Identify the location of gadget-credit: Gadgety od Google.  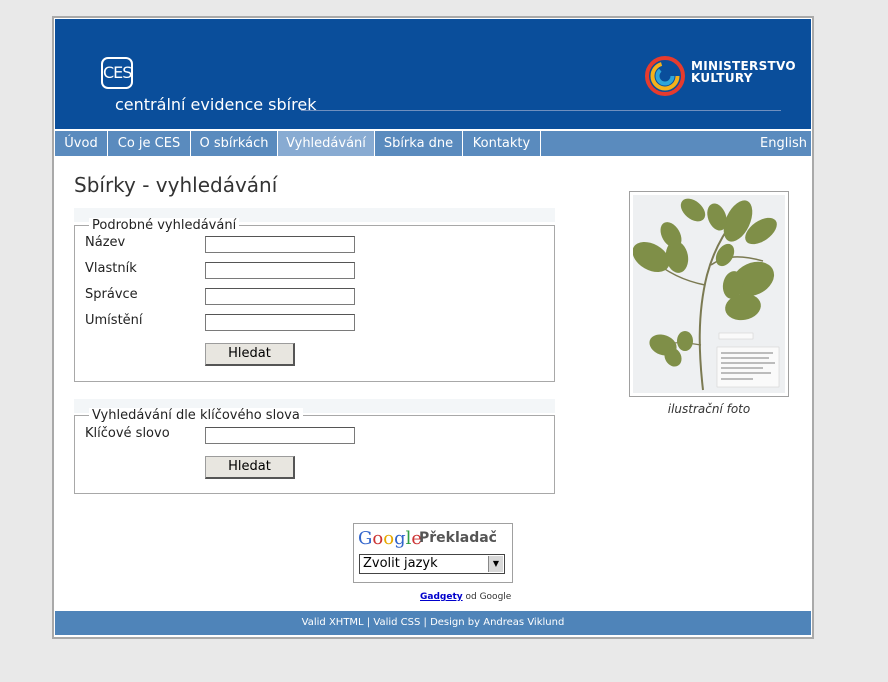
(465, 597).